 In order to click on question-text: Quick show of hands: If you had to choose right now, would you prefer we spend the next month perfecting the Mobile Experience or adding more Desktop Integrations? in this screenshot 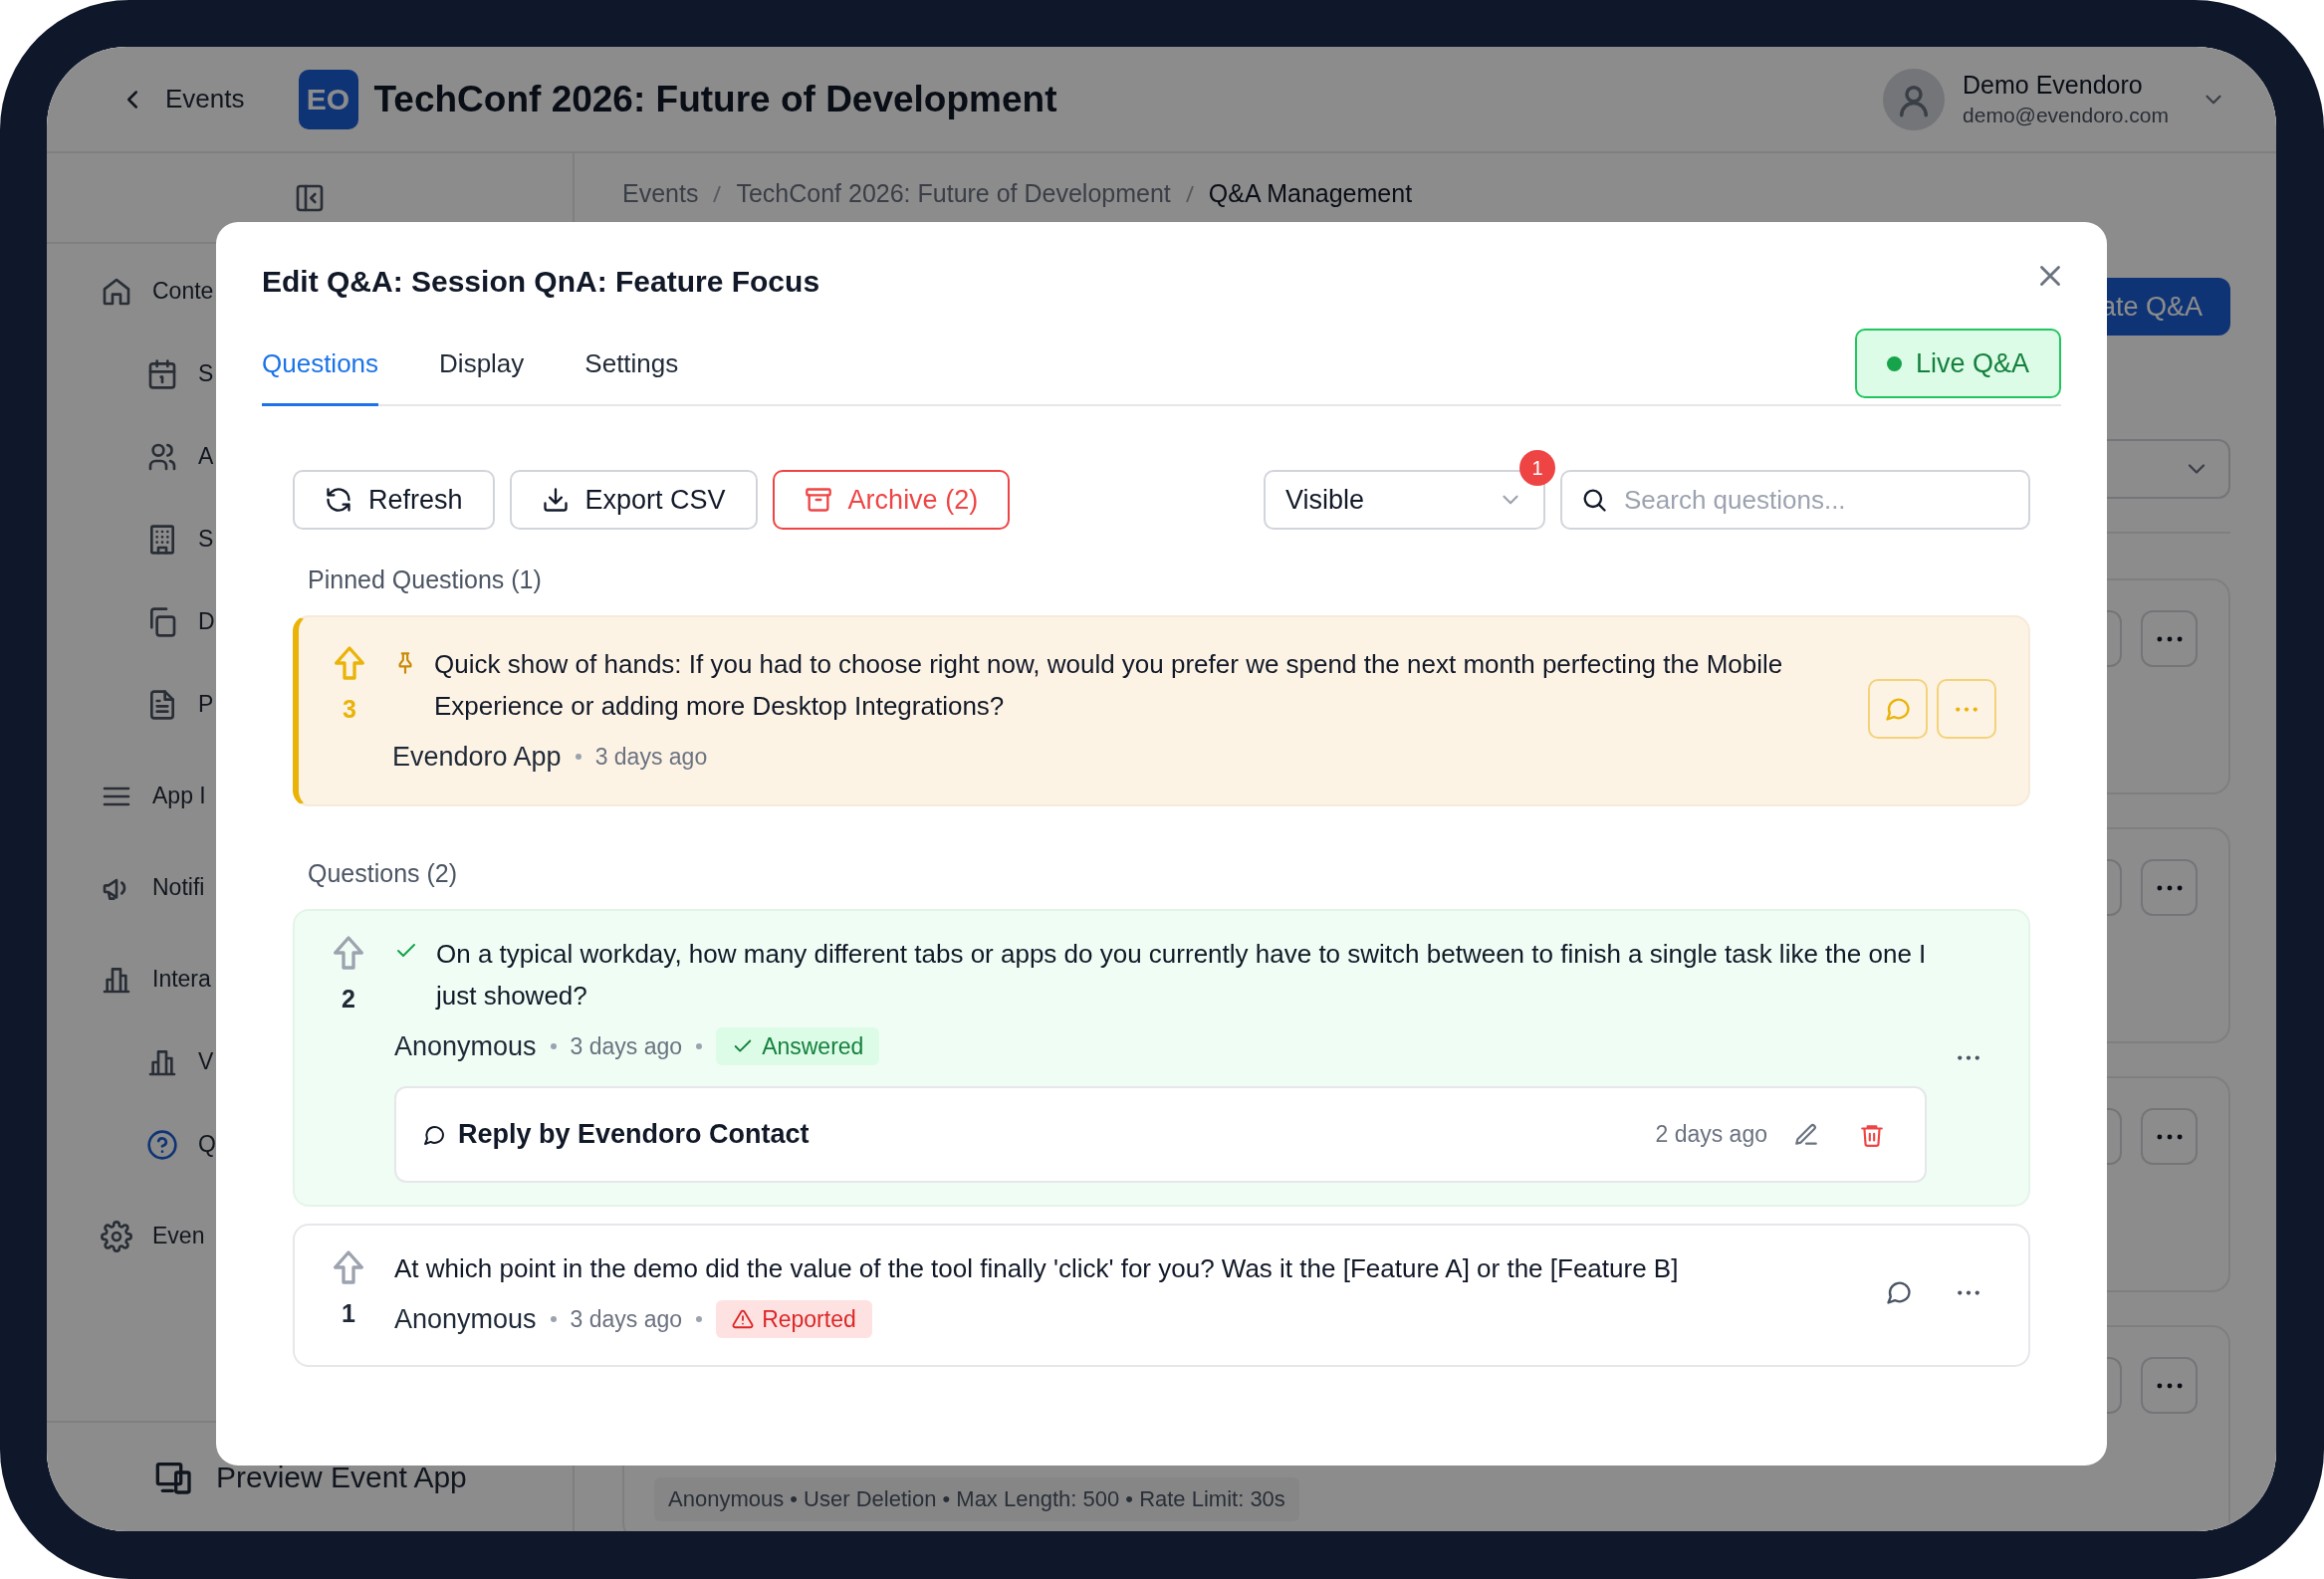, I will do `click(1109, 685)`.